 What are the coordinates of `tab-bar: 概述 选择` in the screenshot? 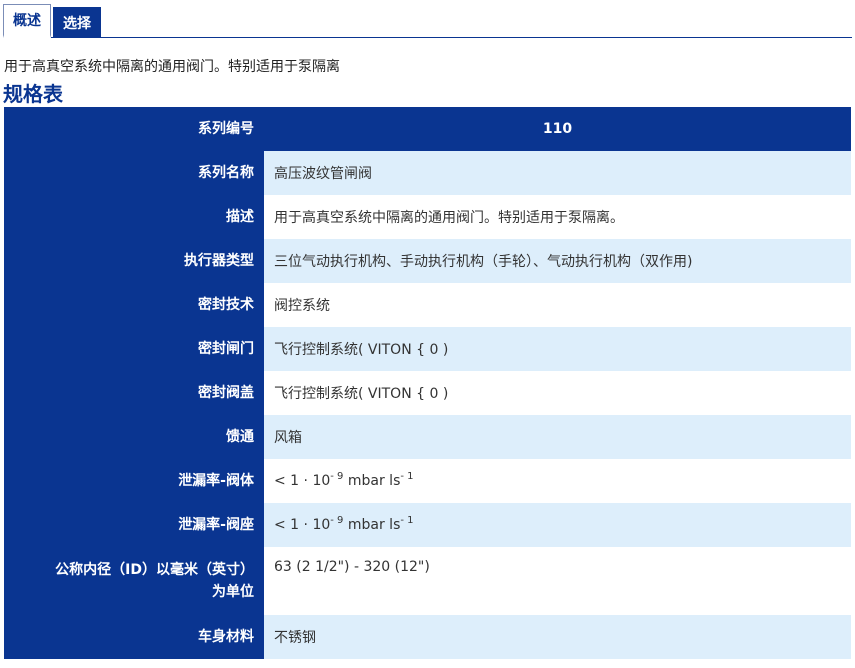 It's located at (427, 21).